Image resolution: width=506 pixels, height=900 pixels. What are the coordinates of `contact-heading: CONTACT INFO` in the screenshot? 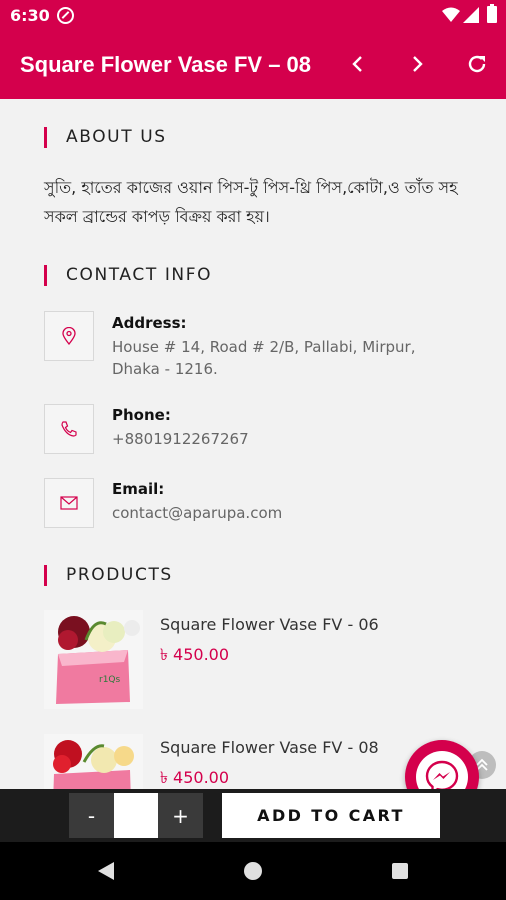 It's located at (128, 275).